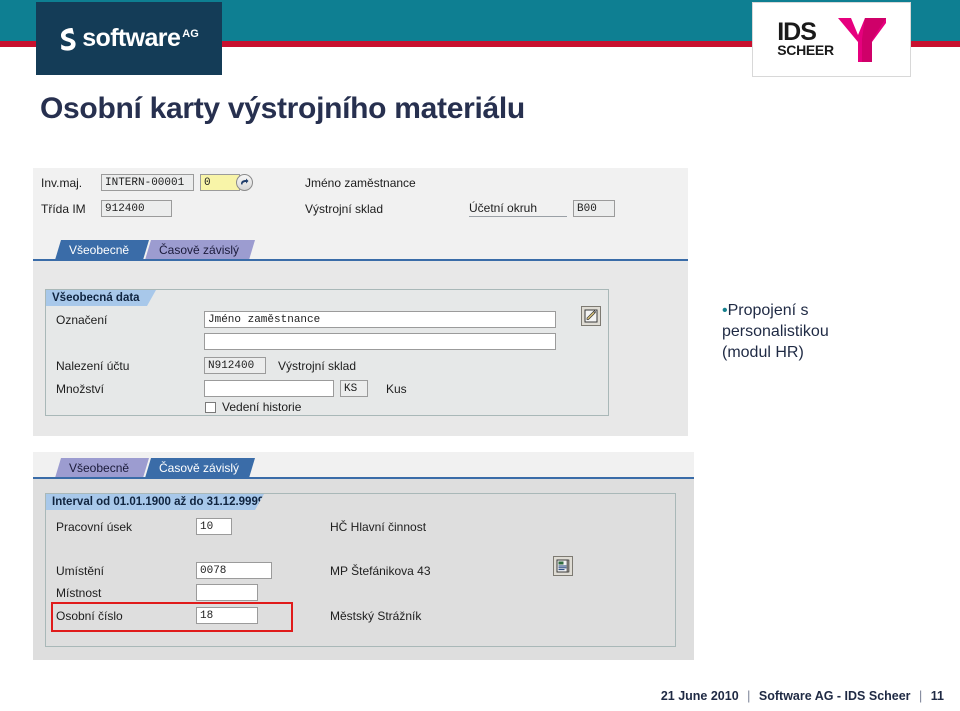 The image size is (960, 711). I want to click on software-ag-mark-icon, so click(67, 39).